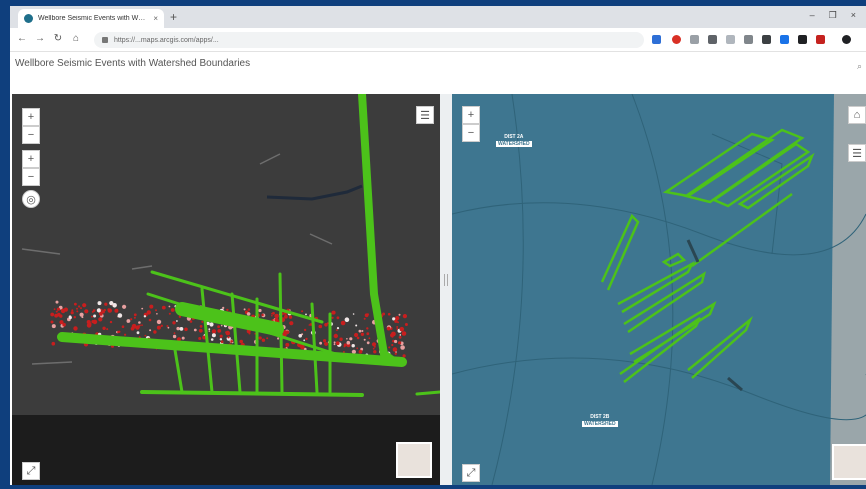  What do you see at coordinates (812, 15) in the screenshot?
I see `minimize-button: –` at bounding box center [812, 15].